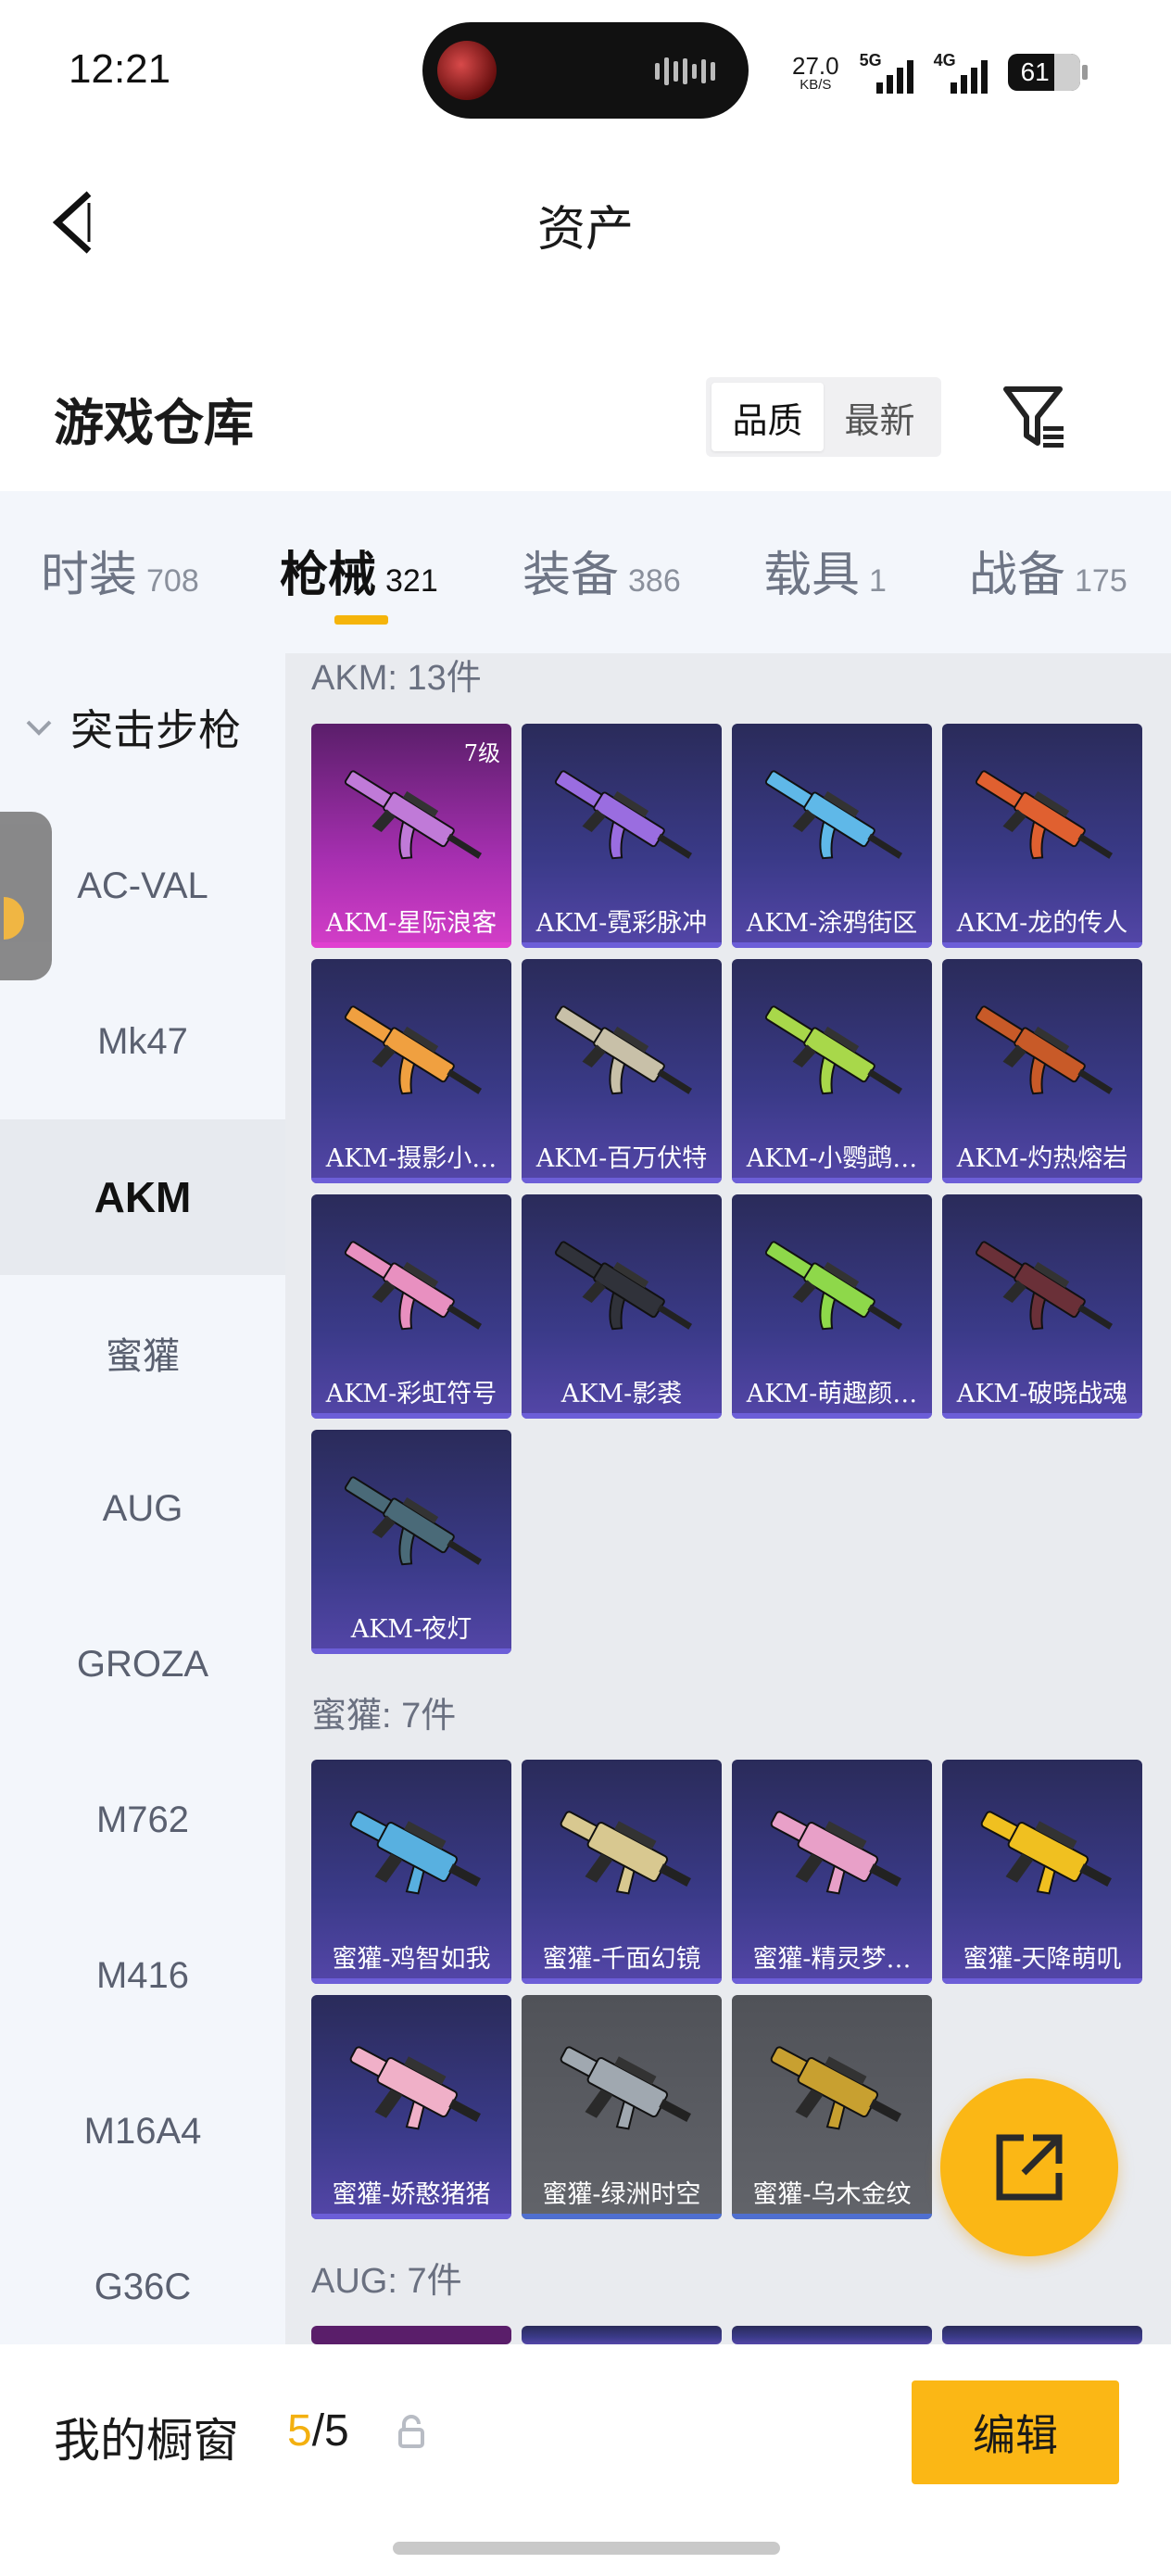 The height and width of the screenshot is (2576, 1171). I want to click on sort-segmented-control: 品质 最新, so click(824, 417).